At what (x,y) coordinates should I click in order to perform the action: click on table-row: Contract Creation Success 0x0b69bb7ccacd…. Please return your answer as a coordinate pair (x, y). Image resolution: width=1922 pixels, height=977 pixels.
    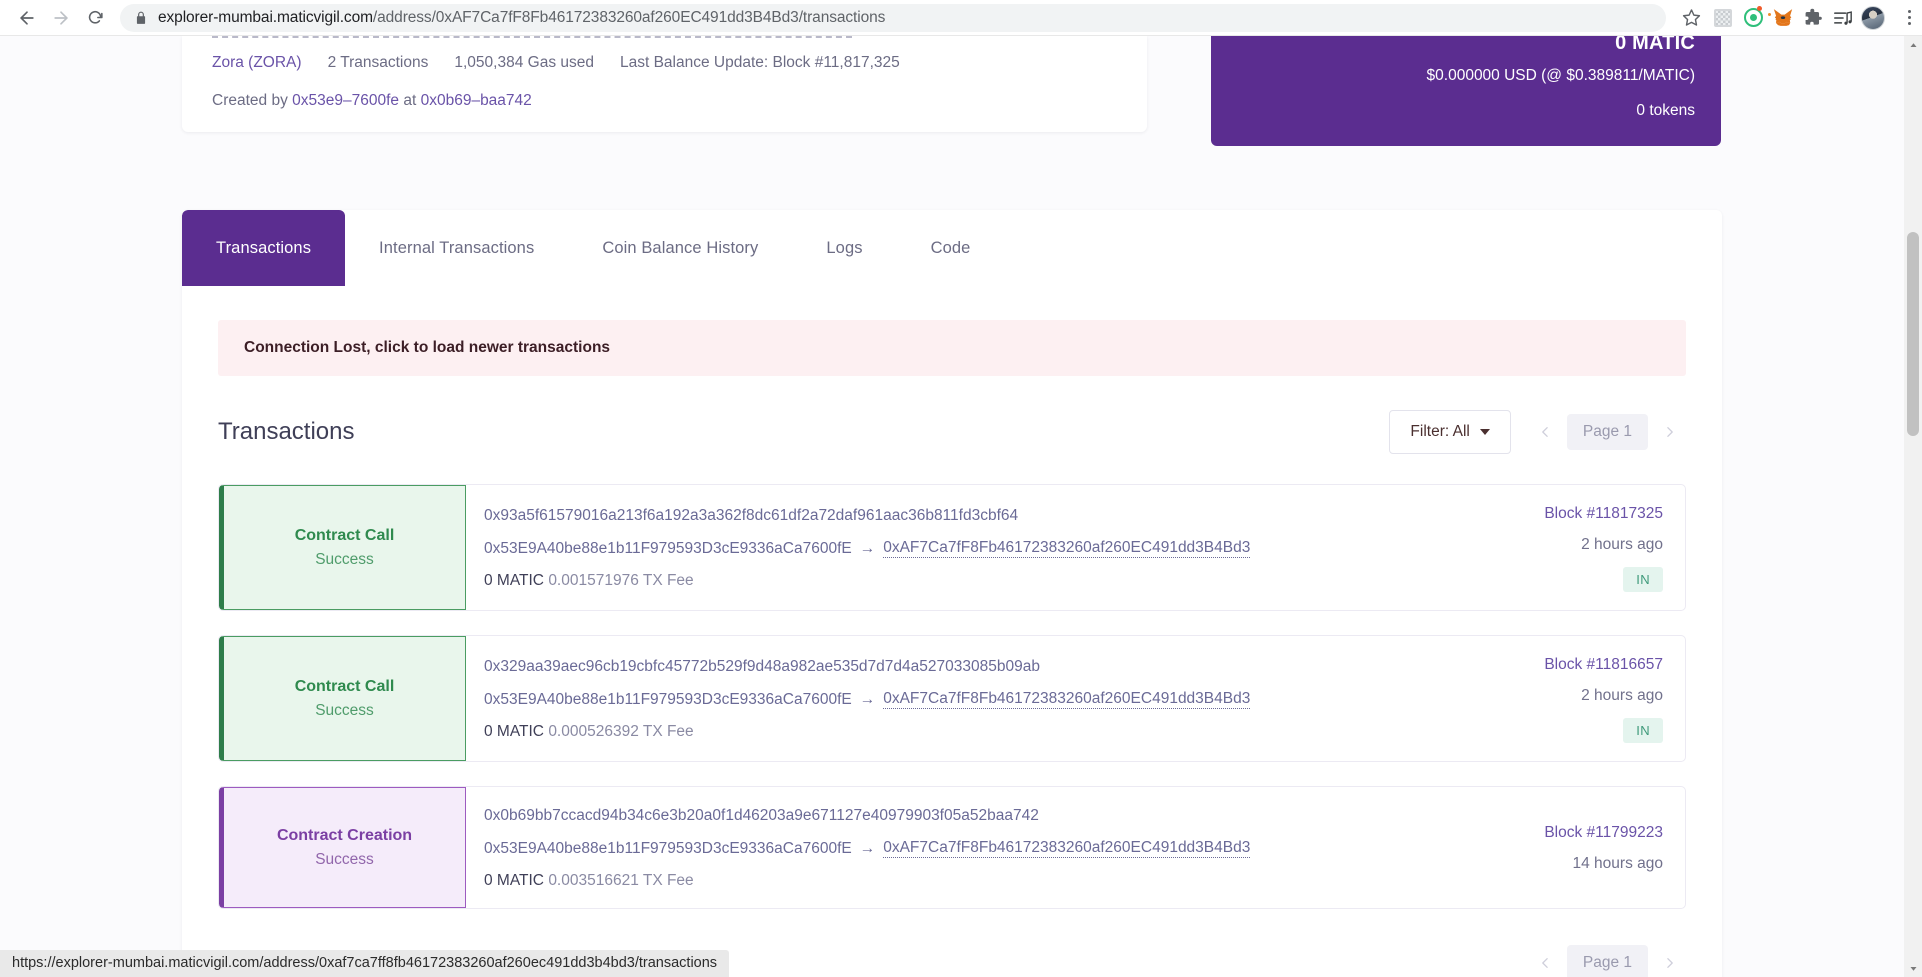
    Looking at the image, I should click on (952, 847).